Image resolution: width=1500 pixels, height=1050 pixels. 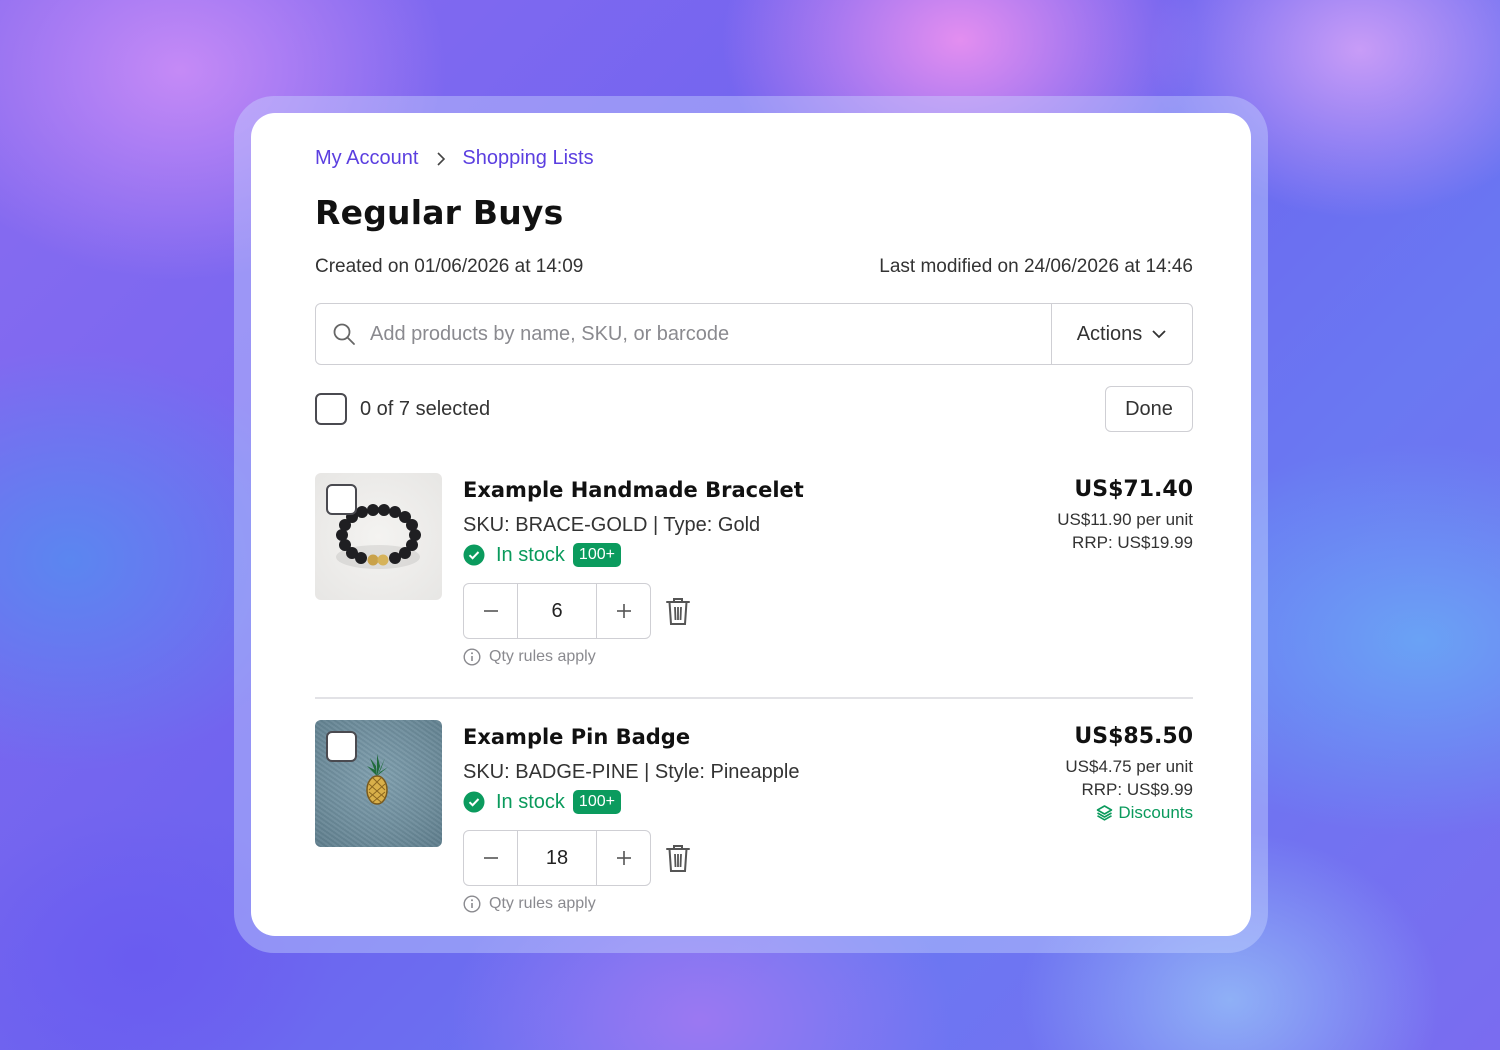 I want to click on selection-count: 0 of 7 selected, so click(x=425, y=409).